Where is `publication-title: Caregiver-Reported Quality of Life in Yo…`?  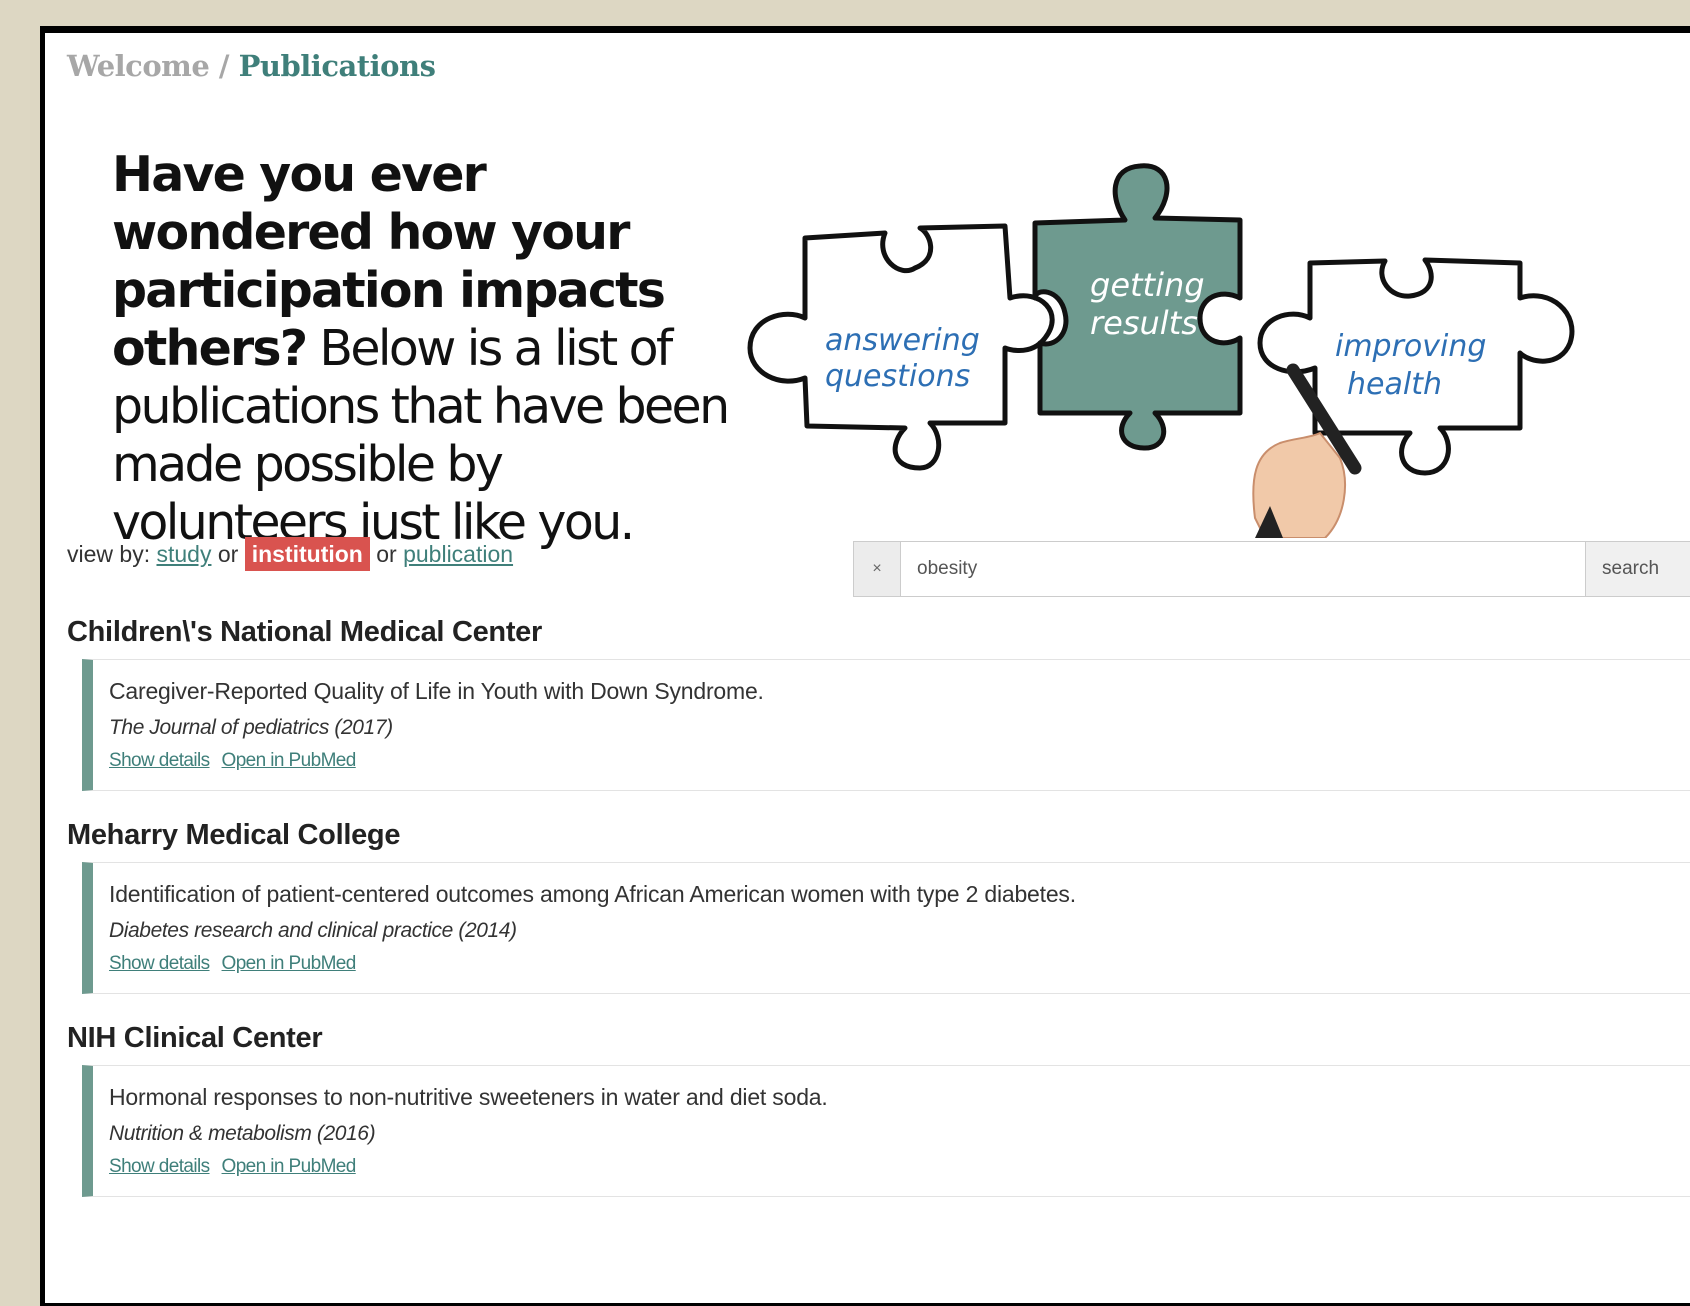 publication-title: Caregiver-Reported Quality of Life in Yo… is located at coordinates (436, 691).